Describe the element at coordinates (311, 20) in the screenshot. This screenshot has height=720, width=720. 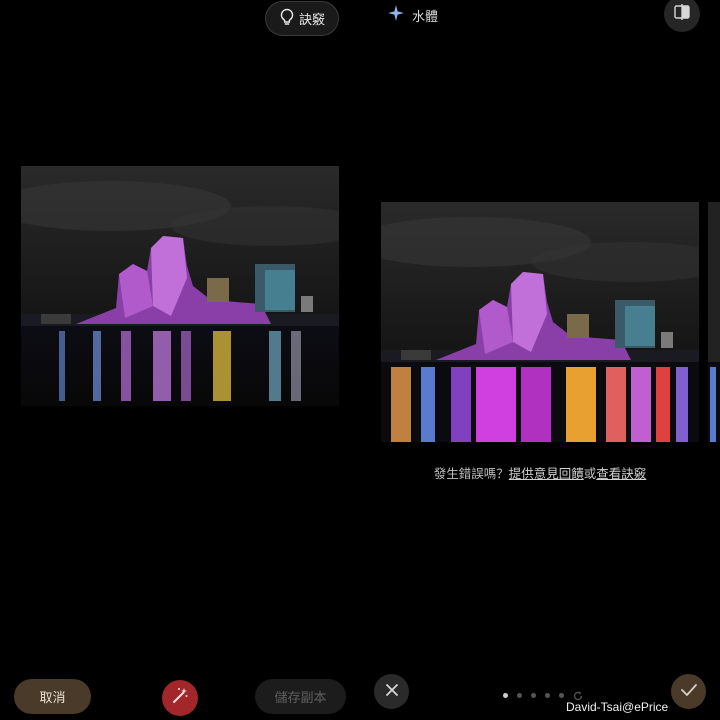
I see `tips-label: 訣竅` at that location.